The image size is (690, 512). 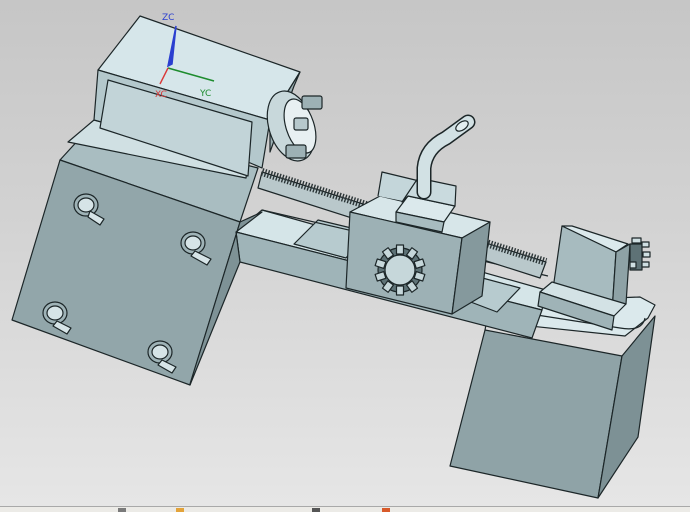 What do you see at coordinates (180, 510) in the screenshot?
I see `folder-icon` at bounding box center [180, 510].